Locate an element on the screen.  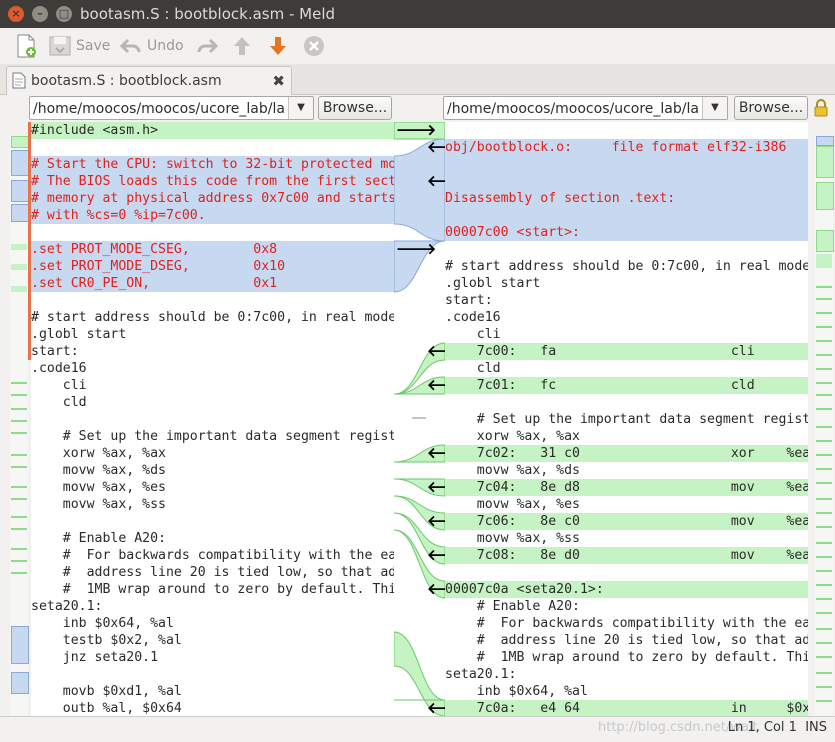
previous-change-button is located at coordinates (242, 46).